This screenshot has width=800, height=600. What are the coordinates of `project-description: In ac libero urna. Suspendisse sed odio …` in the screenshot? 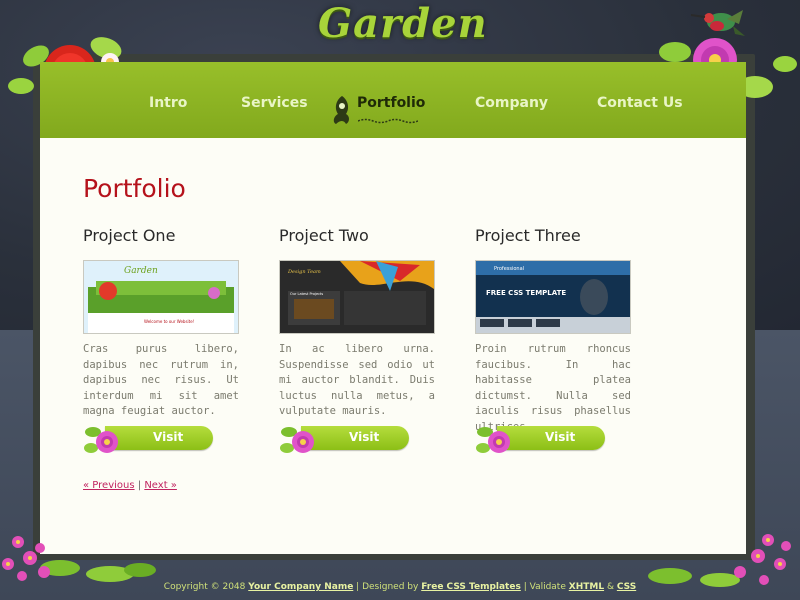 It's located at (357, 380).